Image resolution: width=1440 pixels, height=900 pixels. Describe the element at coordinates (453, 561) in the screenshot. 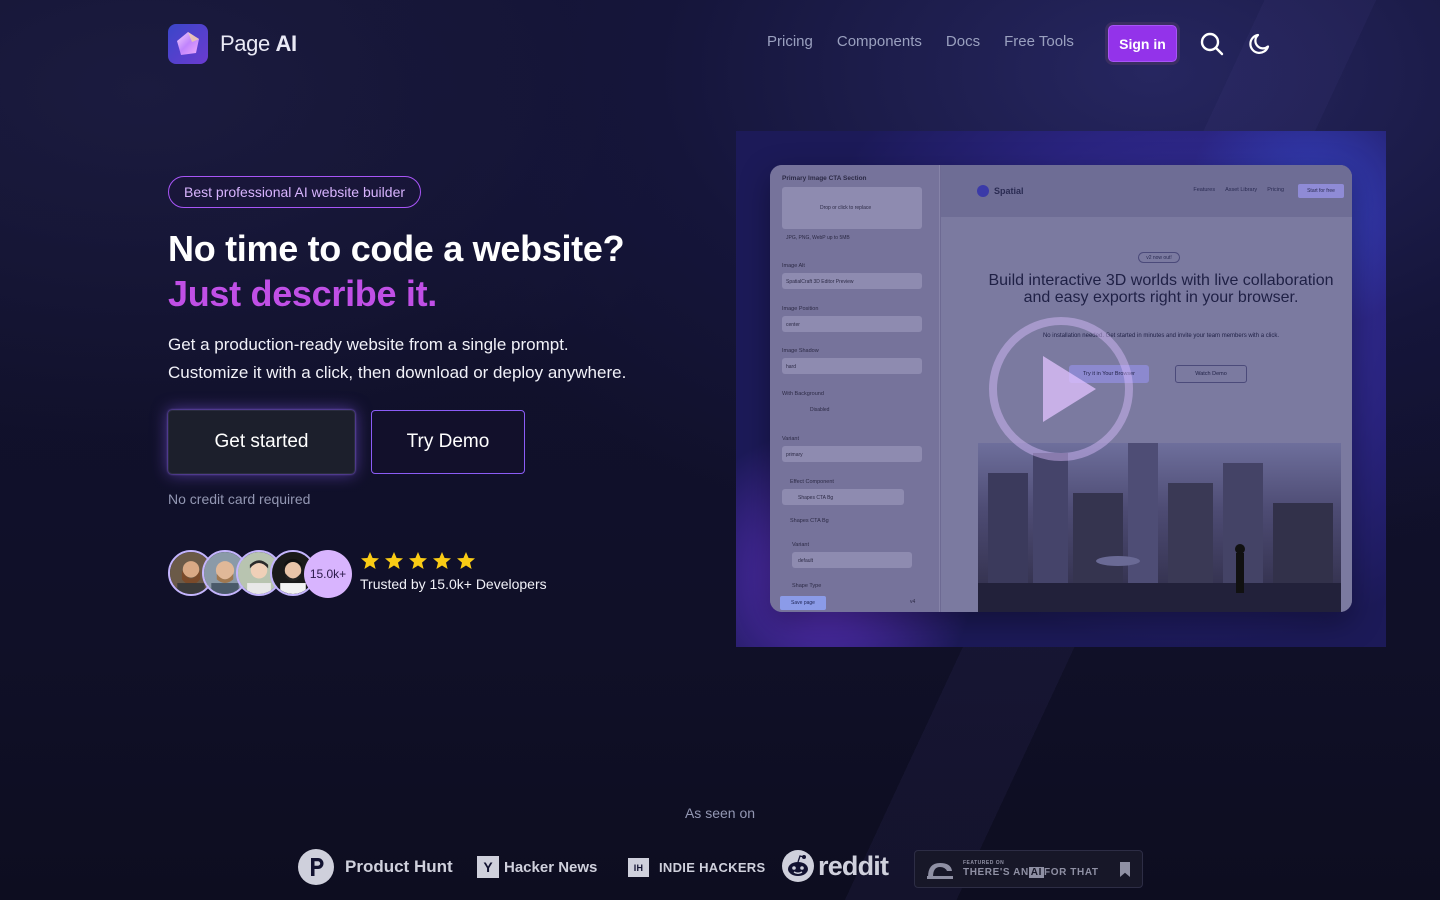

I see `star-rating` at that location.